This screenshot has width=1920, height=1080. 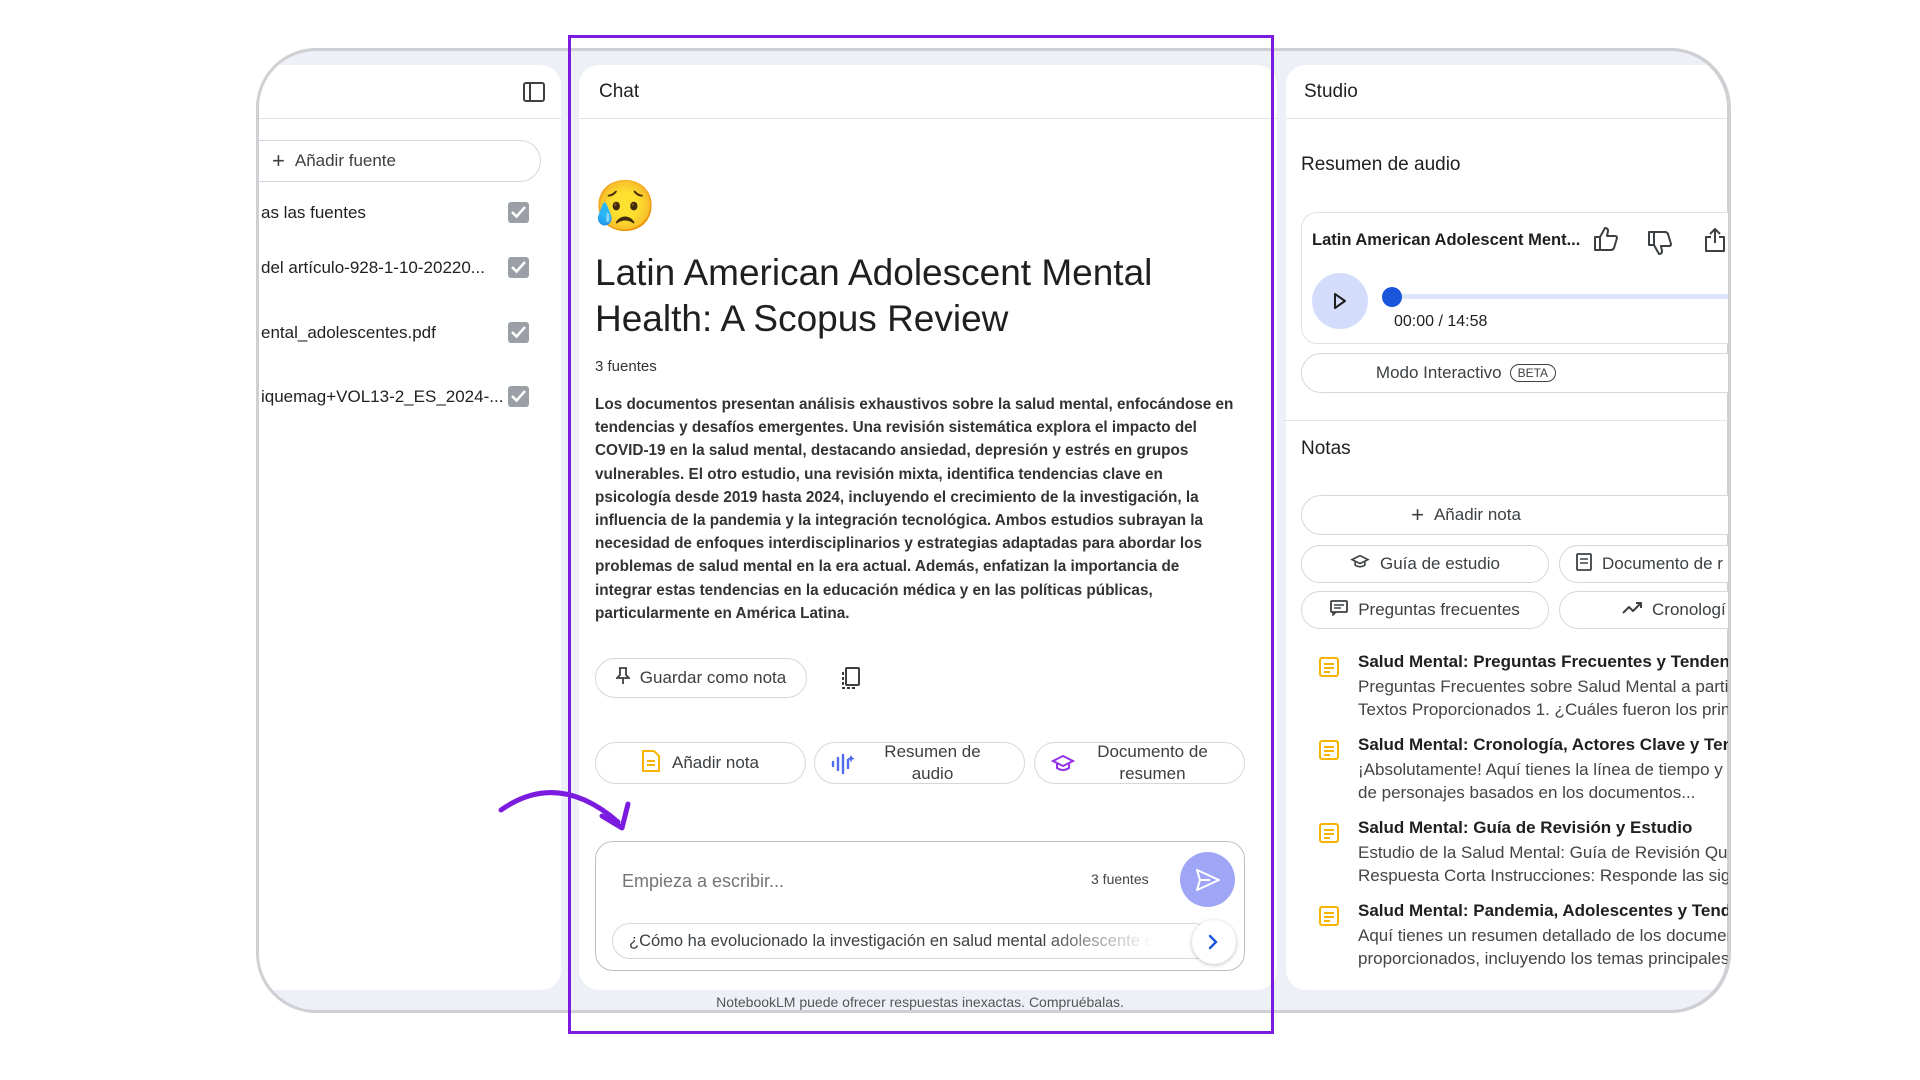 What do you see at coordinates (1506, 92) in the screenshot?
I see `studio-header: Studio` at bounding box center [1506, 92].